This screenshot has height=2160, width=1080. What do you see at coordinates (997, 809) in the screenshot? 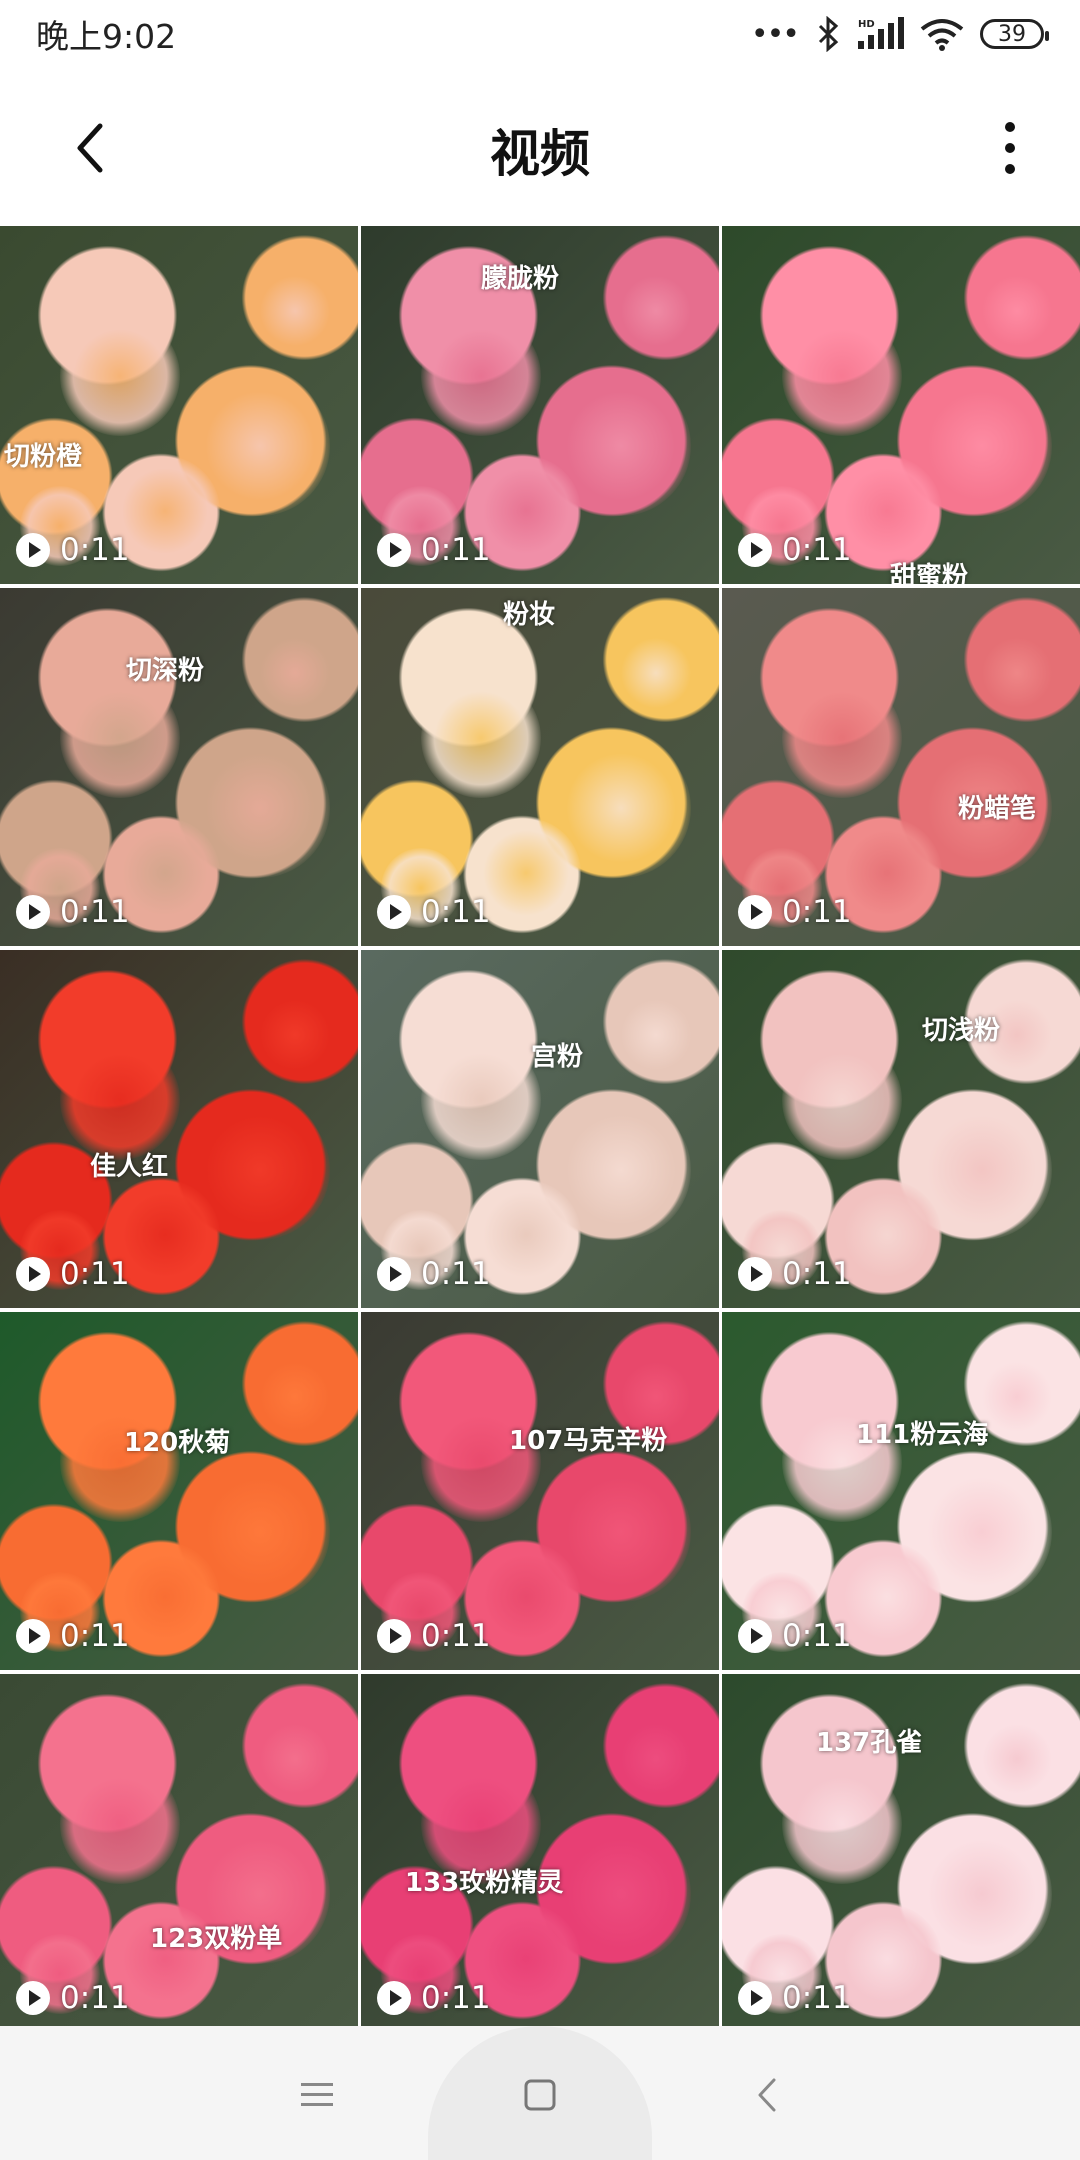
I see `video-label: 粉蜡笔` at bounding box center [997, 809].